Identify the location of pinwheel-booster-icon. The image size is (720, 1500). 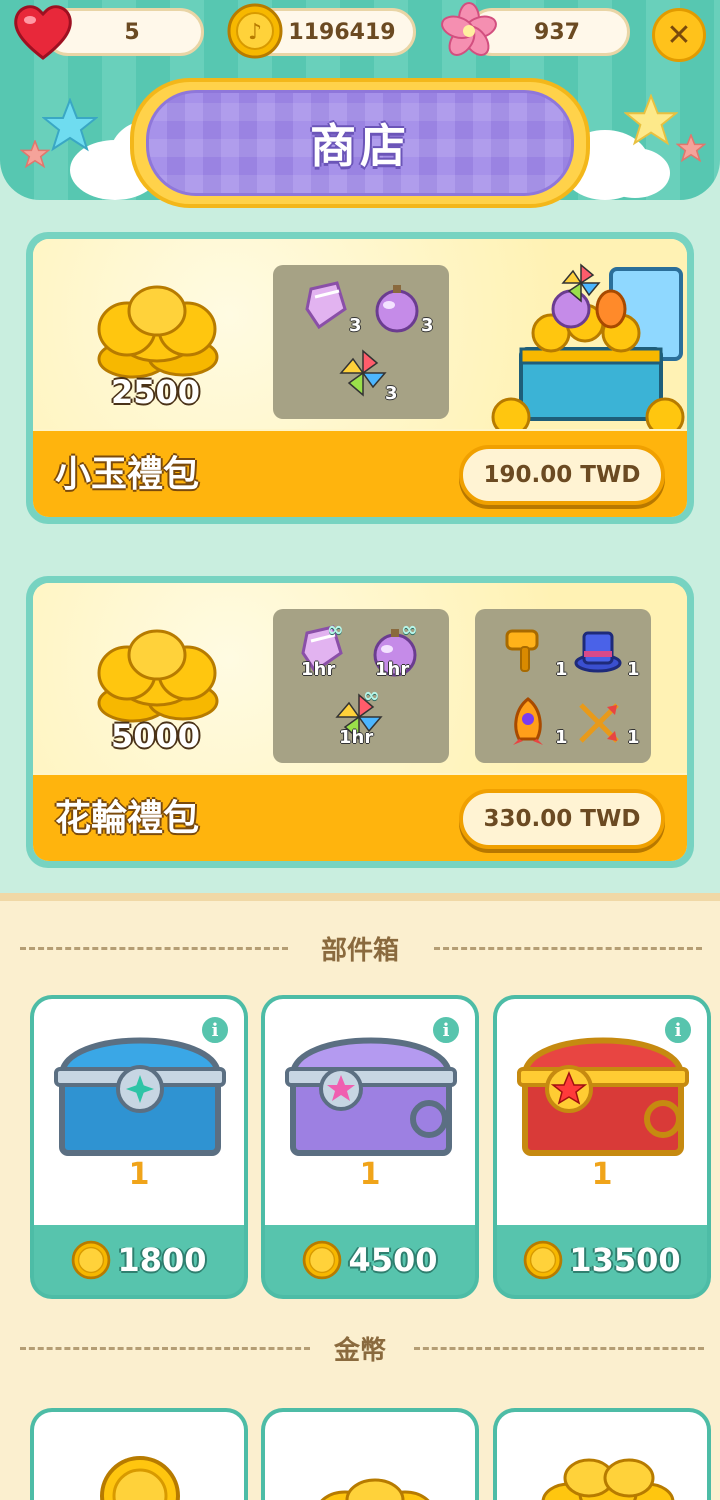
(363, 373).